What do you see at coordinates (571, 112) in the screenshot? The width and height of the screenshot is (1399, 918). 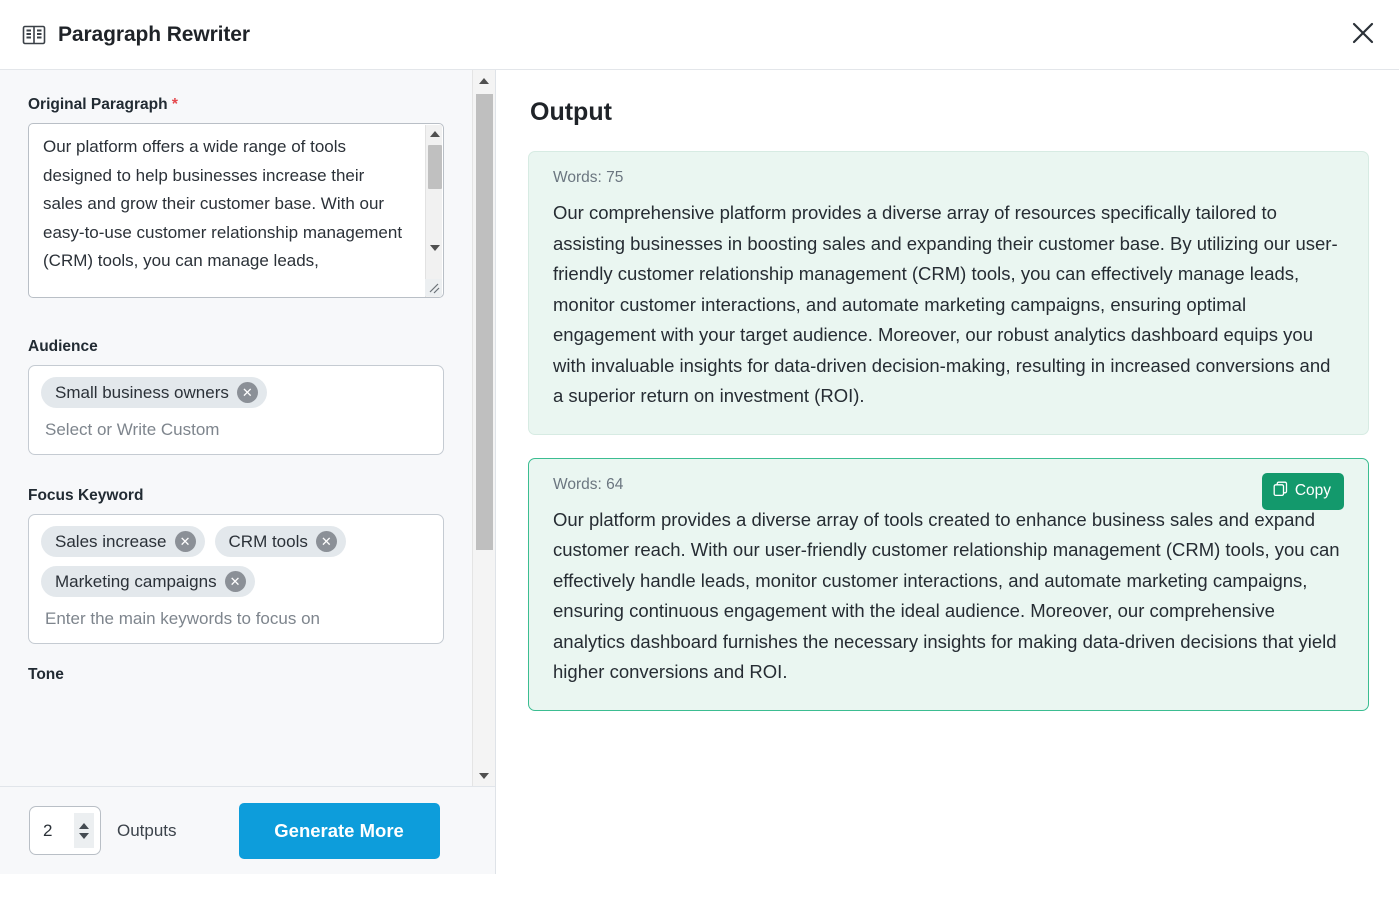 I see `output-title: Output` at bounding box center [571, 112].